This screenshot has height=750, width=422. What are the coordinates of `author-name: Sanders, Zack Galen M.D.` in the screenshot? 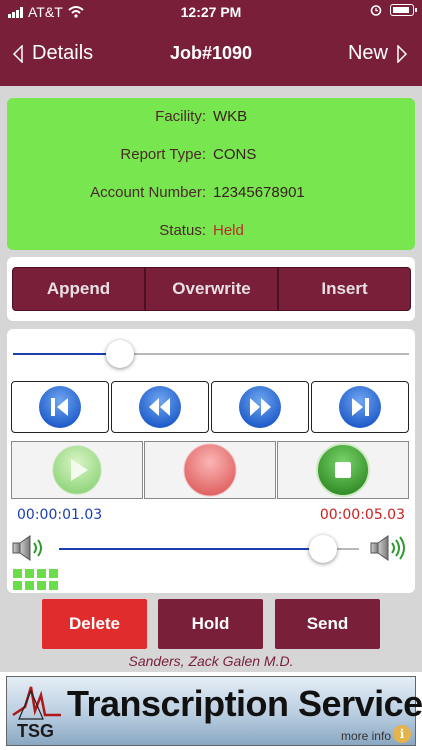 It's located at (211, 661).